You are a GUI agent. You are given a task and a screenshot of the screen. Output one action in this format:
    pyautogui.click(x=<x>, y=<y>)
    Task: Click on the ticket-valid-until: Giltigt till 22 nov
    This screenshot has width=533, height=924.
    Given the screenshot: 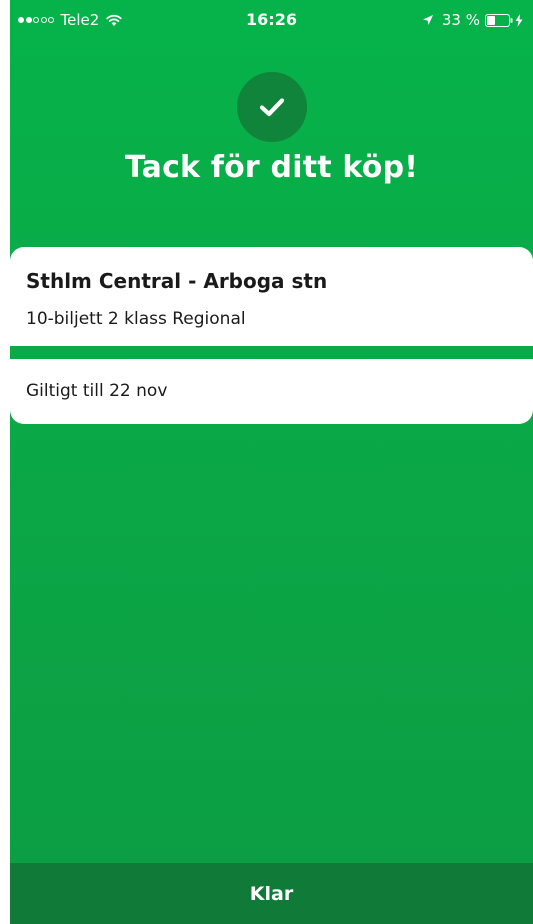 What is the action you would take?
    pyautogui.click(x=97, y=391)
    